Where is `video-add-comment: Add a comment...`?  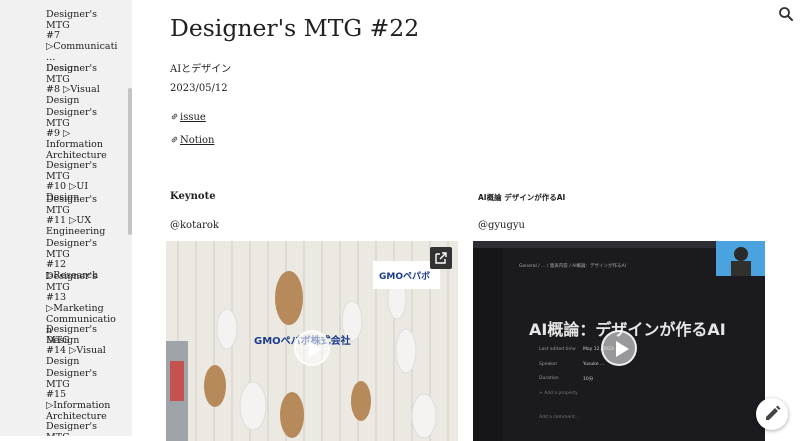
video-add-comment: Add a comment... is located at coordinates (559, 417).